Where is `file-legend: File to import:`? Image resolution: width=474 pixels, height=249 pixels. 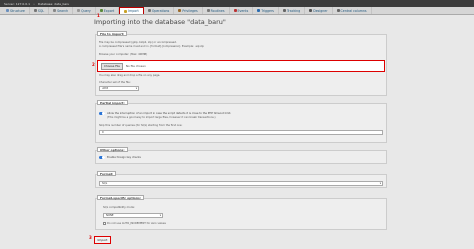 file-legend: File to import: is located at coordinates (112, 33).